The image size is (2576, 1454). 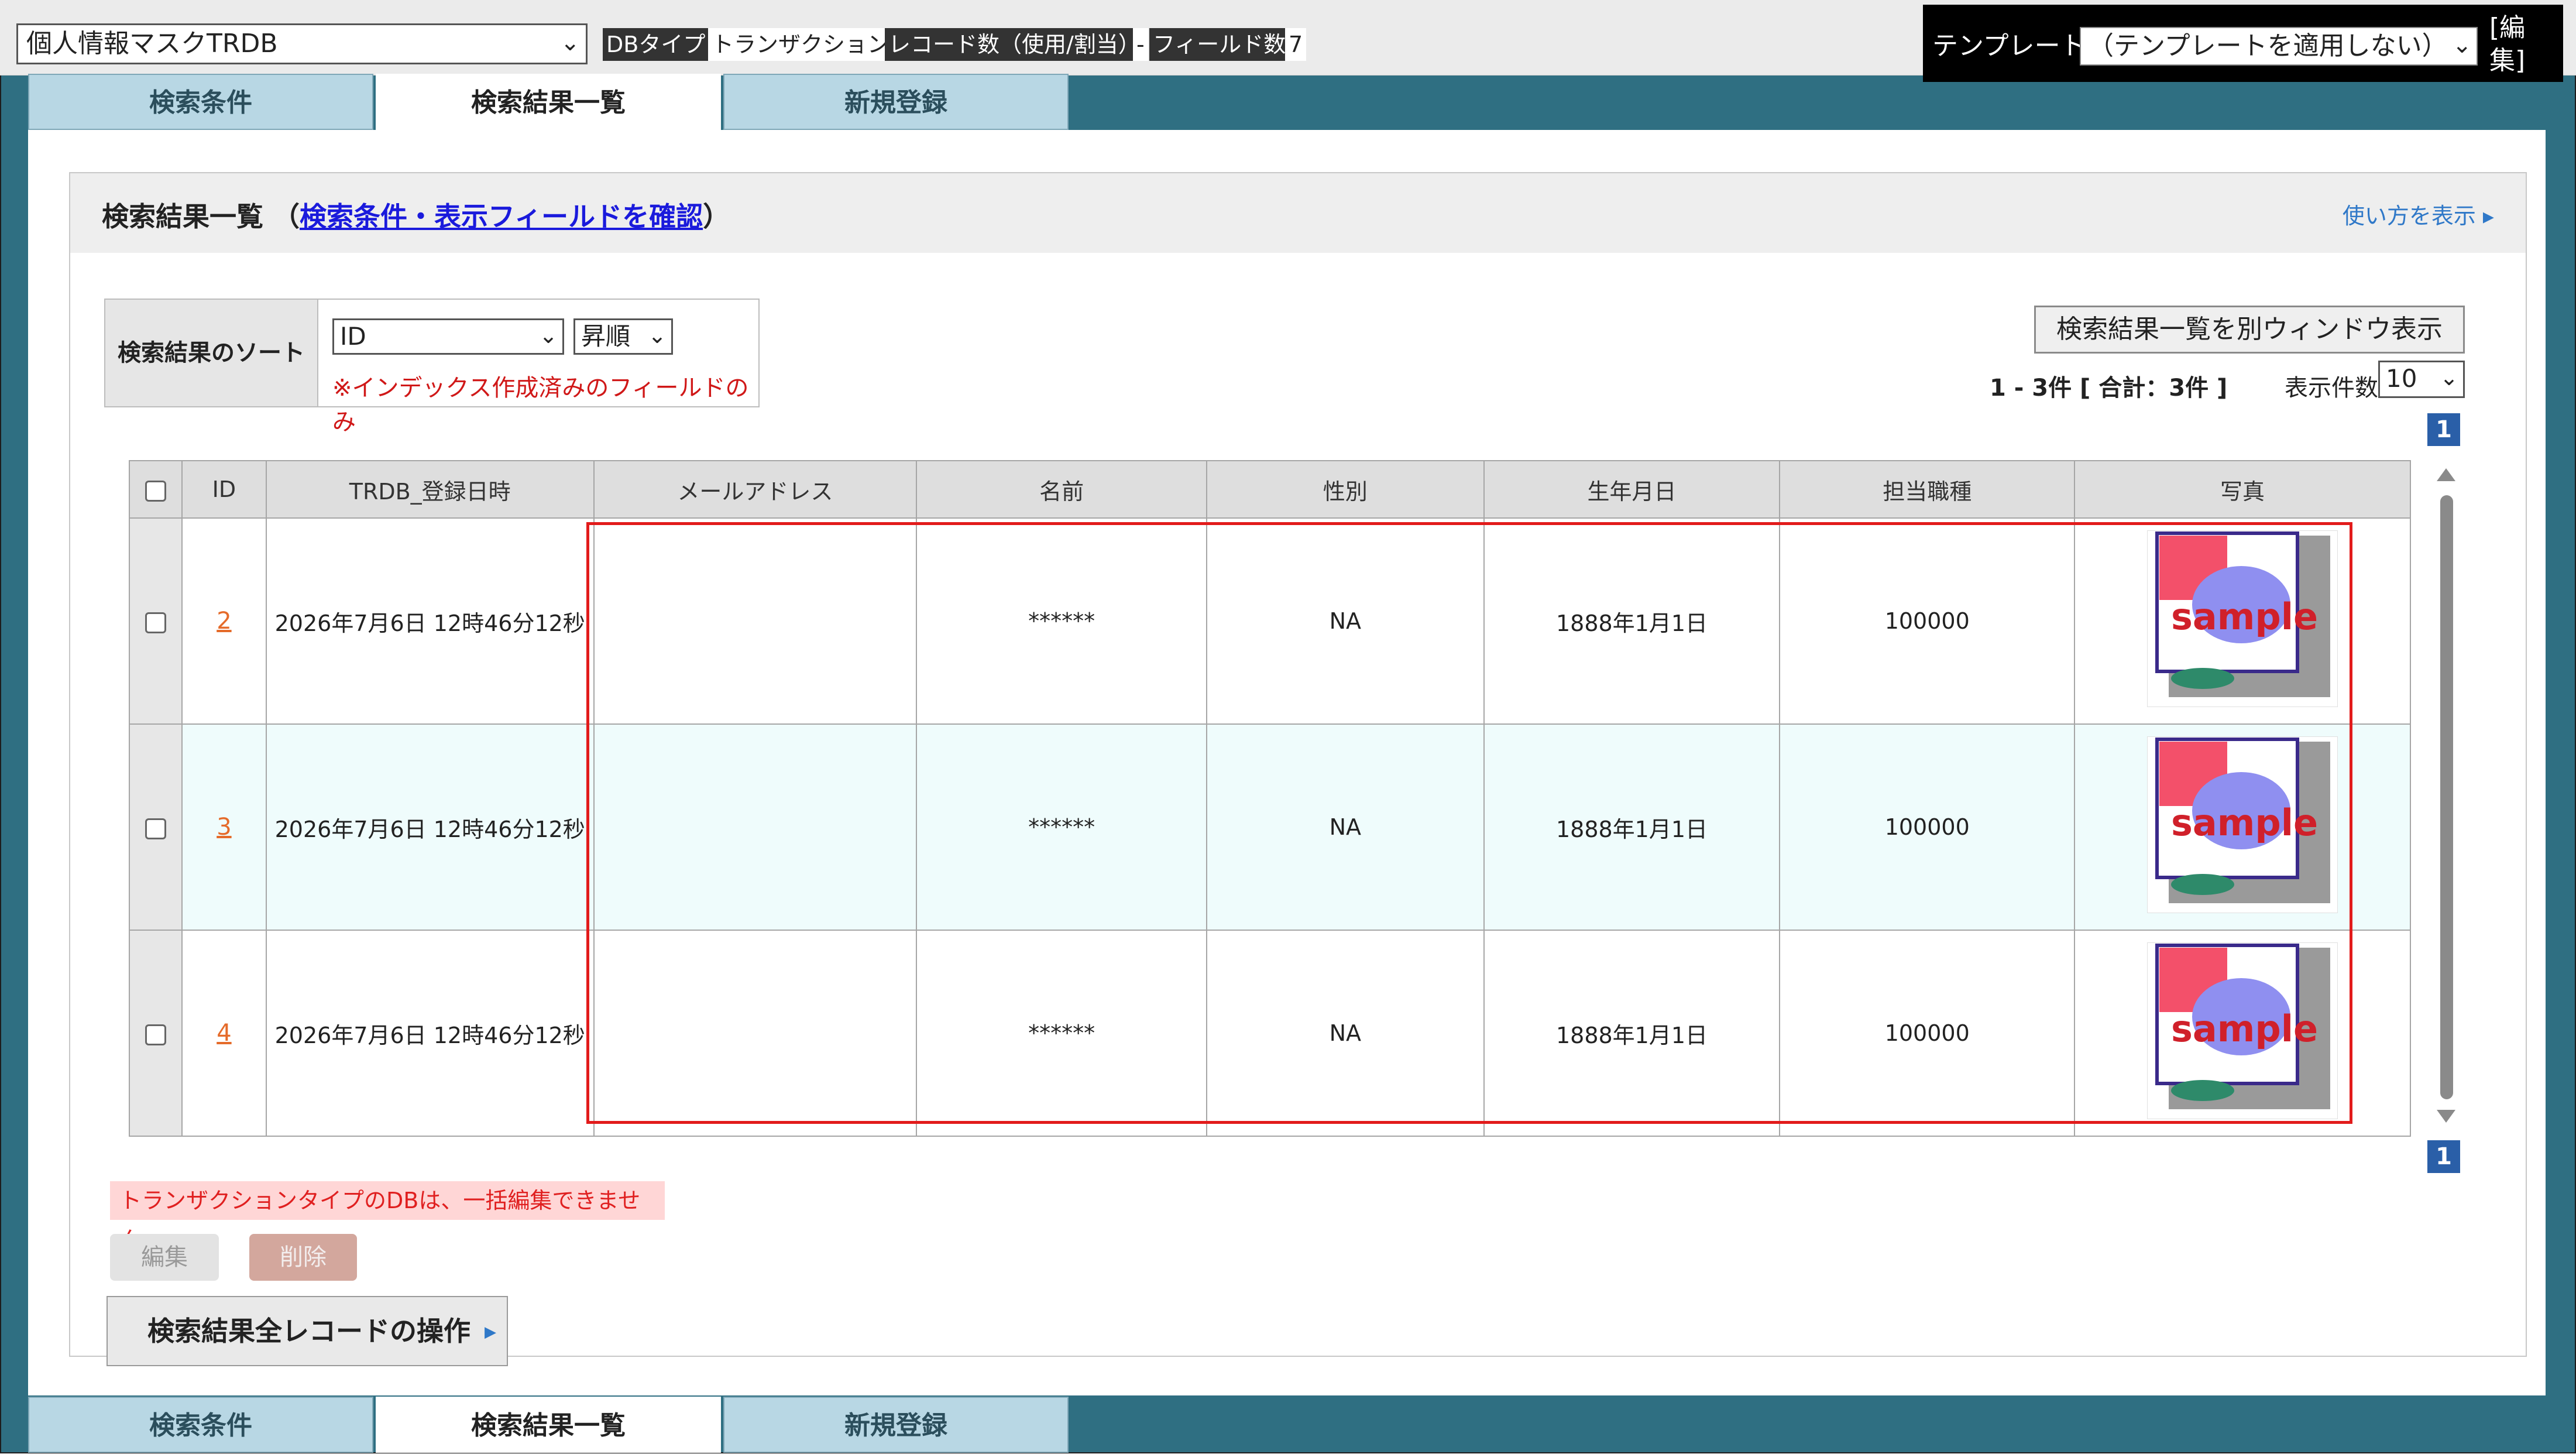 I want to click on record-id-link: 2, so click(x=224, y=622).